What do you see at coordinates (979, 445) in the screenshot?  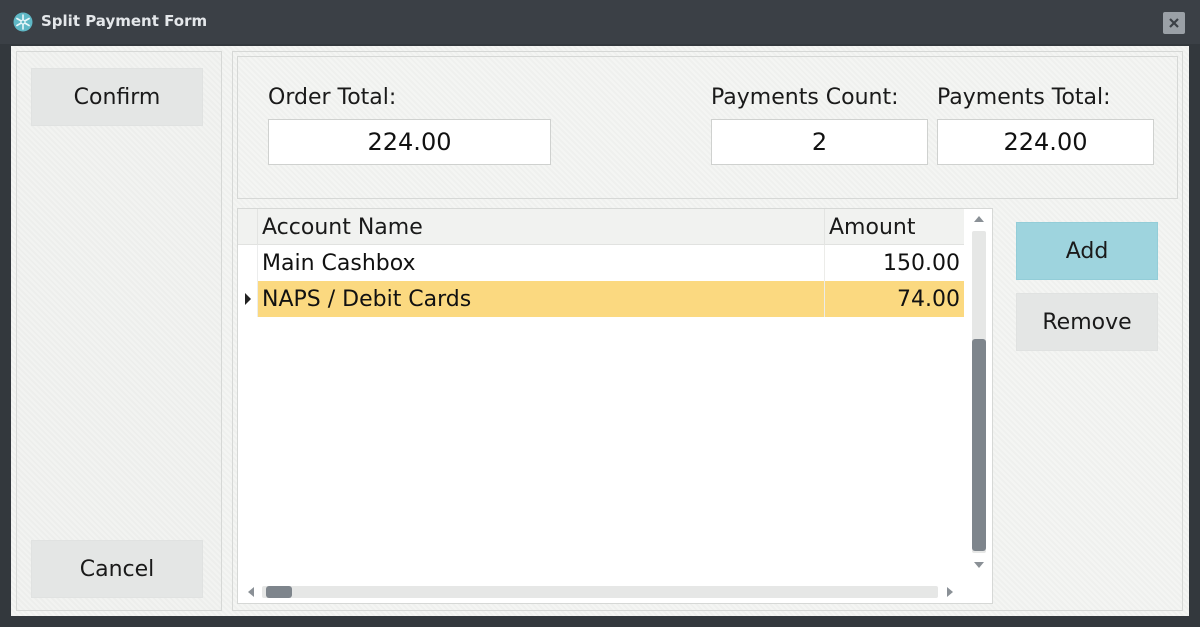 I see `vertical-scroll-thumb` at bounding box center [979, 445].